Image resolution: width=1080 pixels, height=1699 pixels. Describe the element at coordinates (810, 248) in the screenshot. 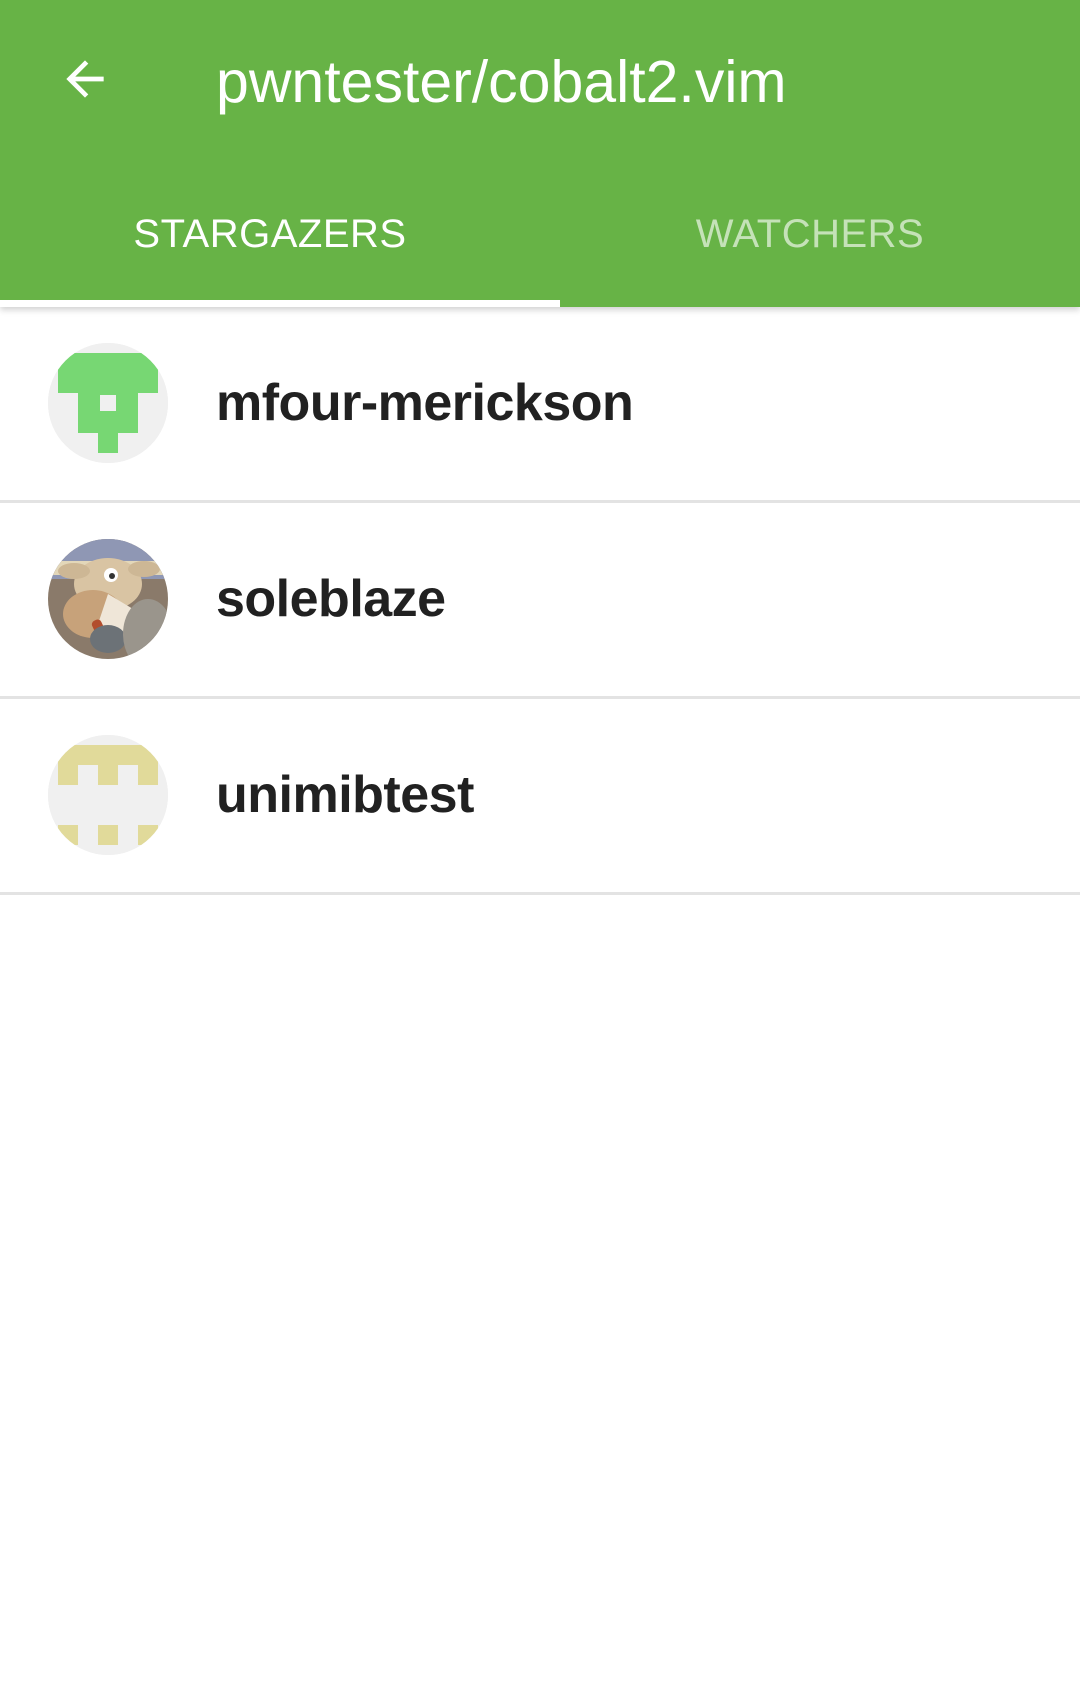

I see `tab-watchers: WATCHERS` at that location.